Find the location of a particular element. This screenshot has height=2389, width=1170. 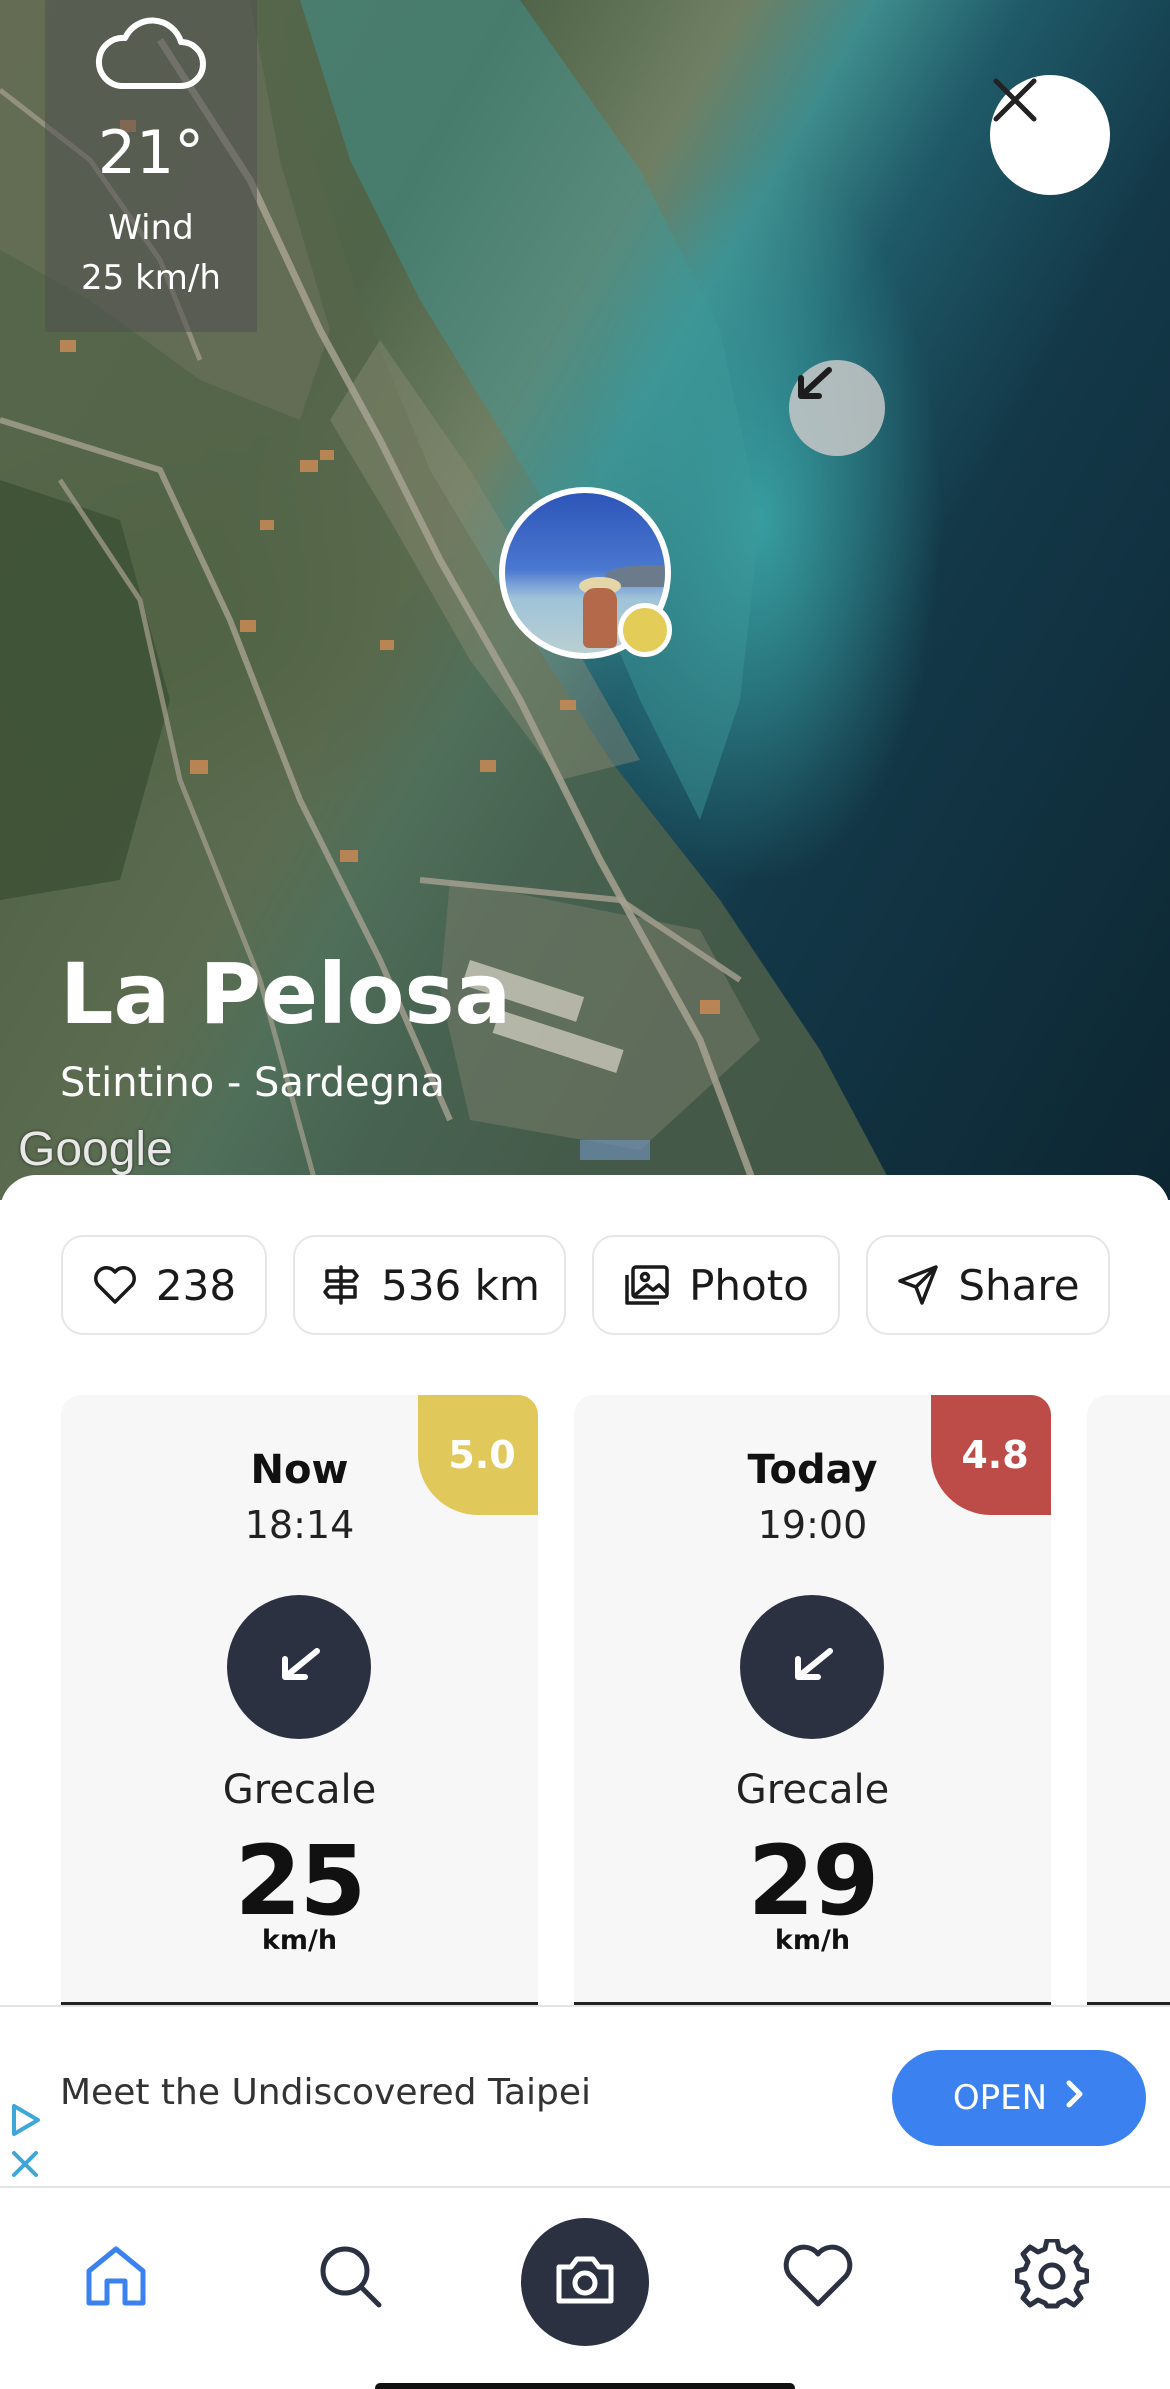

close-button is located at coordinates (1050, 135).